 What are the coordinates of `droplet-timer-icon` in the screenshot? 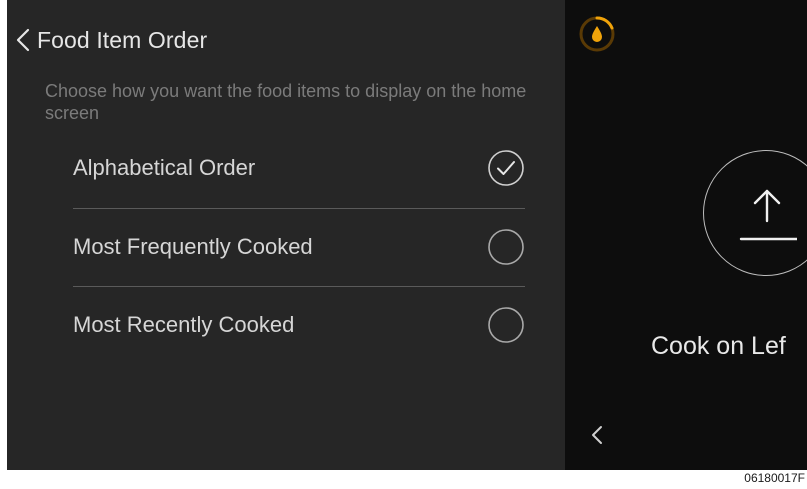 It's located at (597, 34).